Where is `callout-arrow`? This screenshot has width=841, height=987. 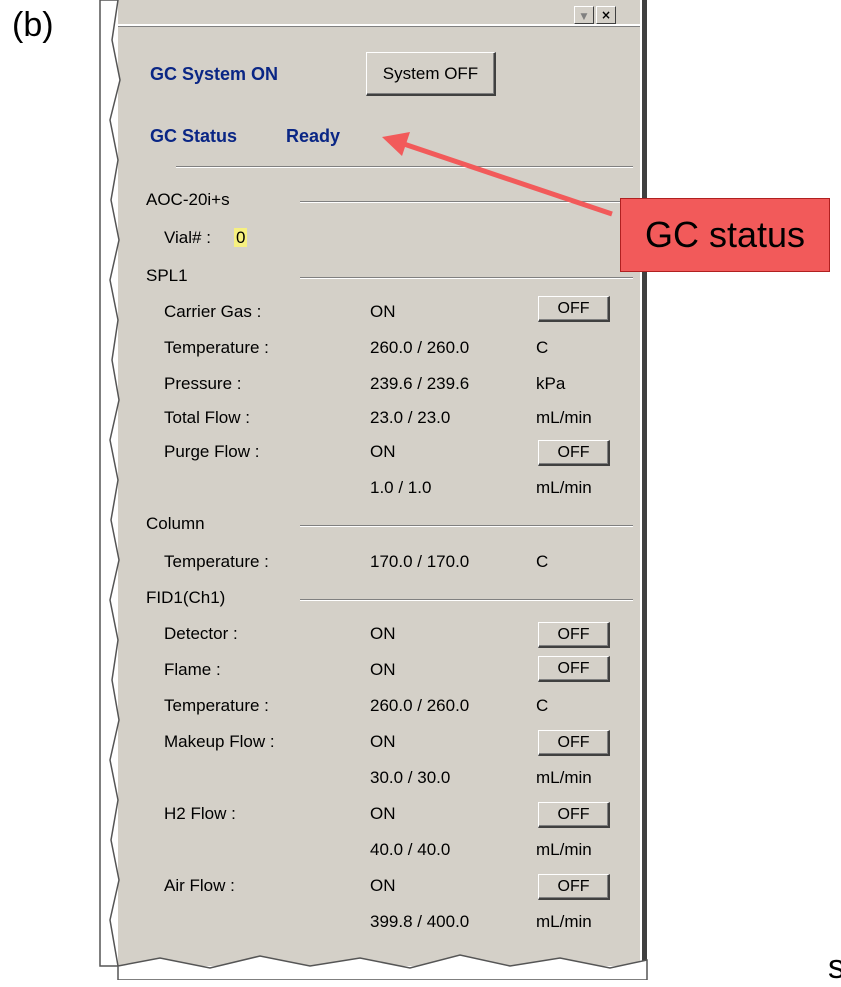 callout-arrow is located at coordinates (497, 174).